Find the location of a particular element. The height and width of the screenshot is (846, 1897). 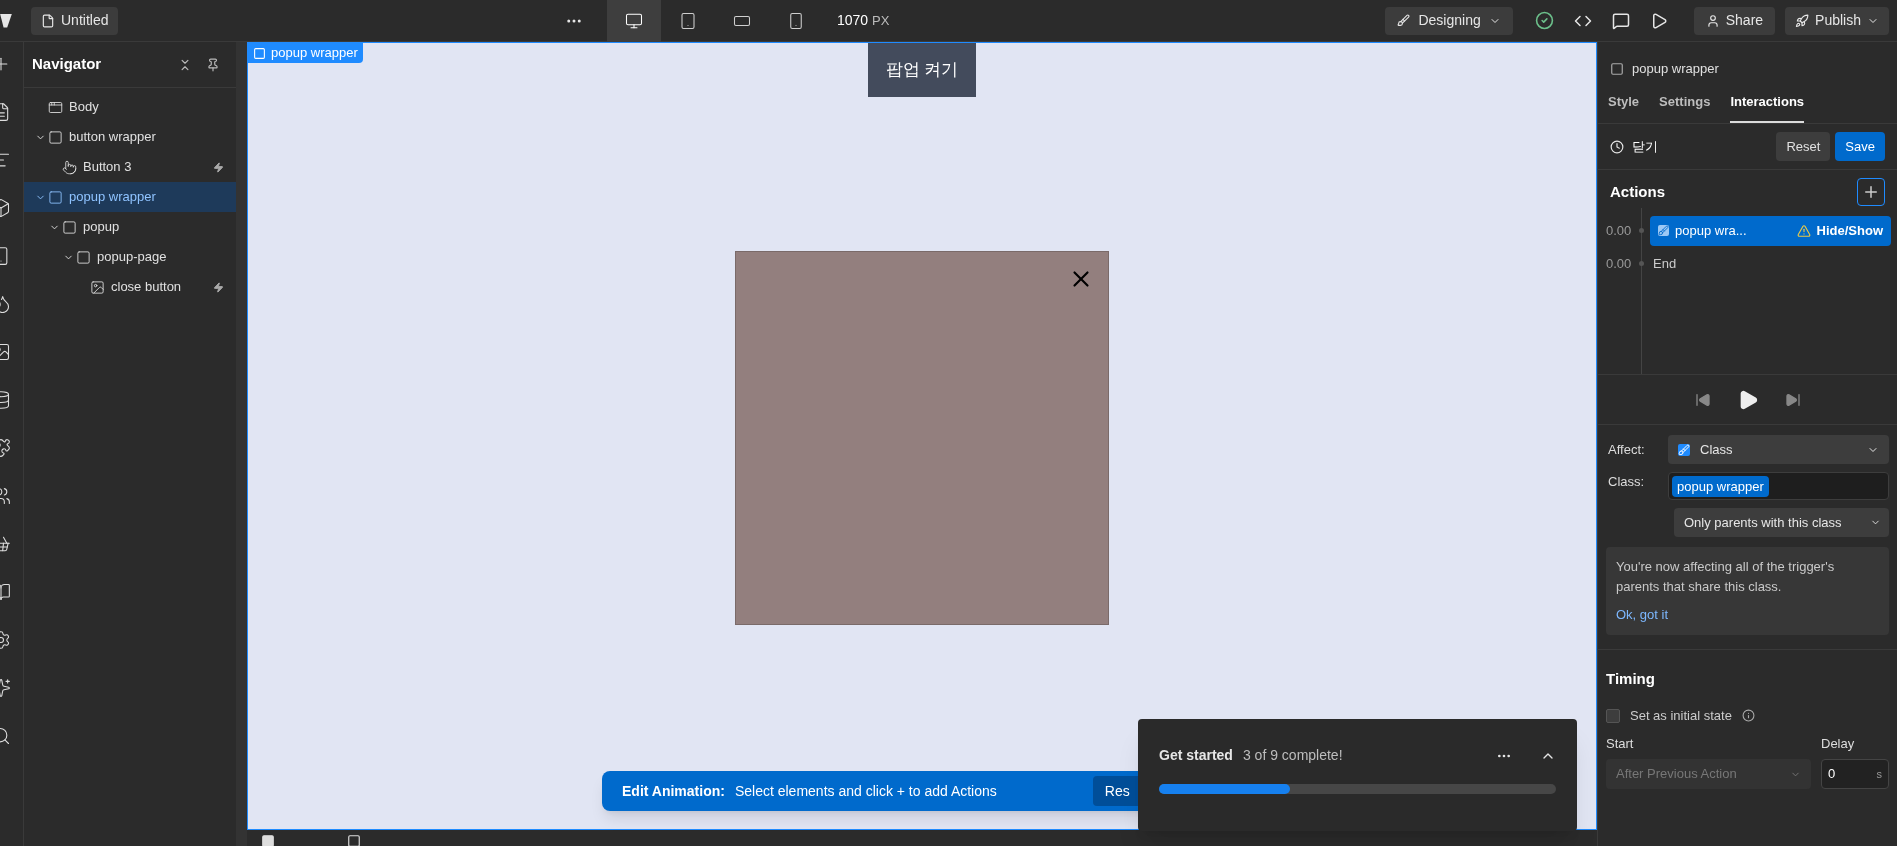

class-field: popup wrapper is located at coordinates (1778, 486).